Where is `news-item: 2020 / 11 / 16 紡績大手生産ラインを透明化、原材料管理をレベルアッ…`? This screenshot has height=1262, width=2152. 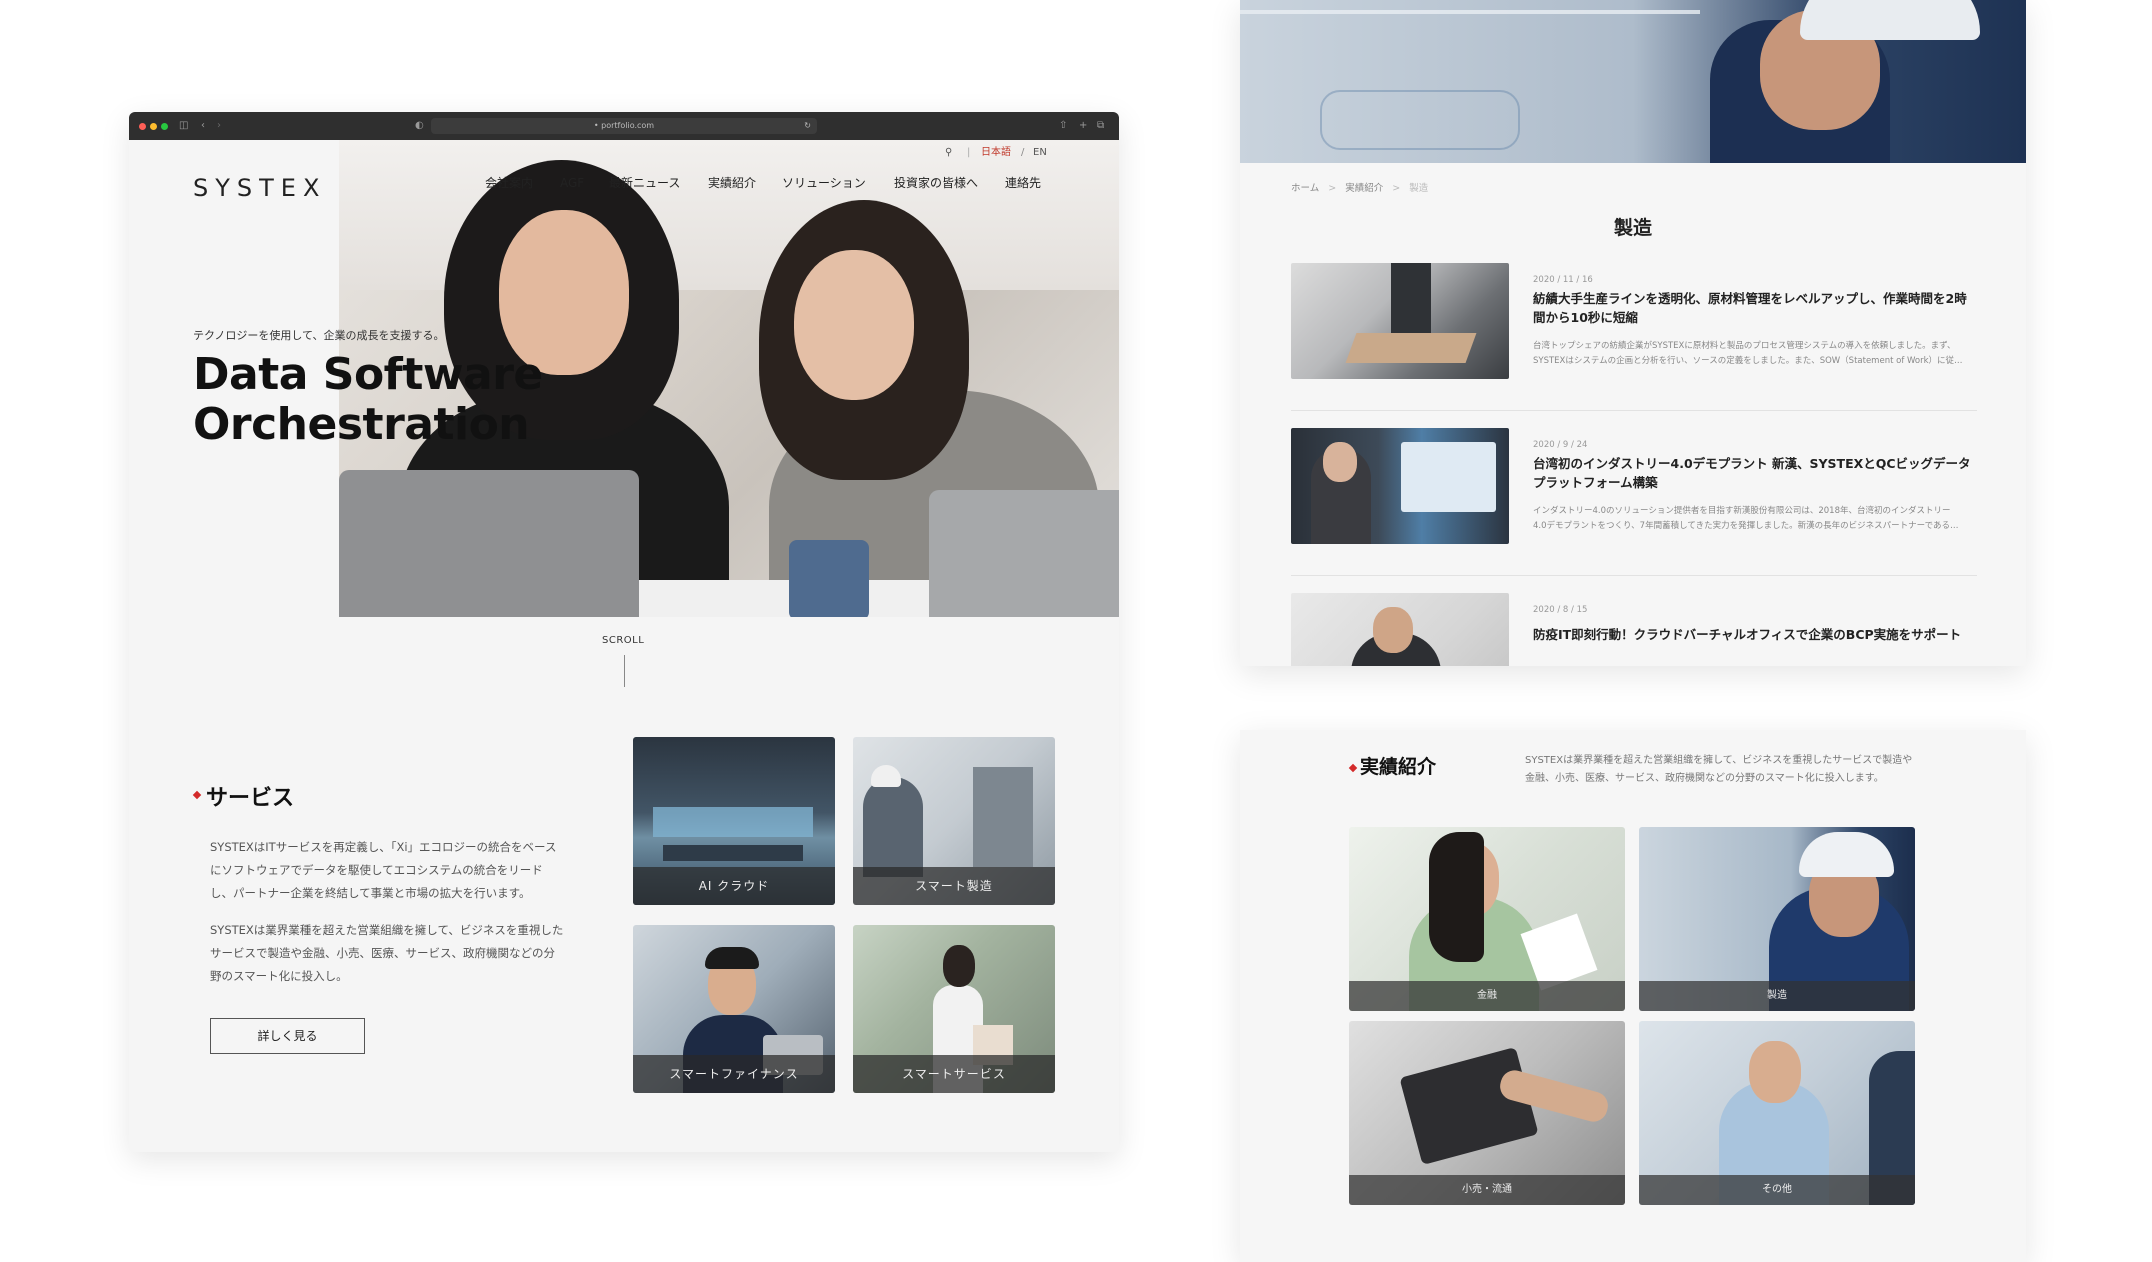 news-item: 2020 / 11 / 16 紡績大手生産ラインを透明化、原材料管理をレベルアッ… is located at coordinates (1634, 337).